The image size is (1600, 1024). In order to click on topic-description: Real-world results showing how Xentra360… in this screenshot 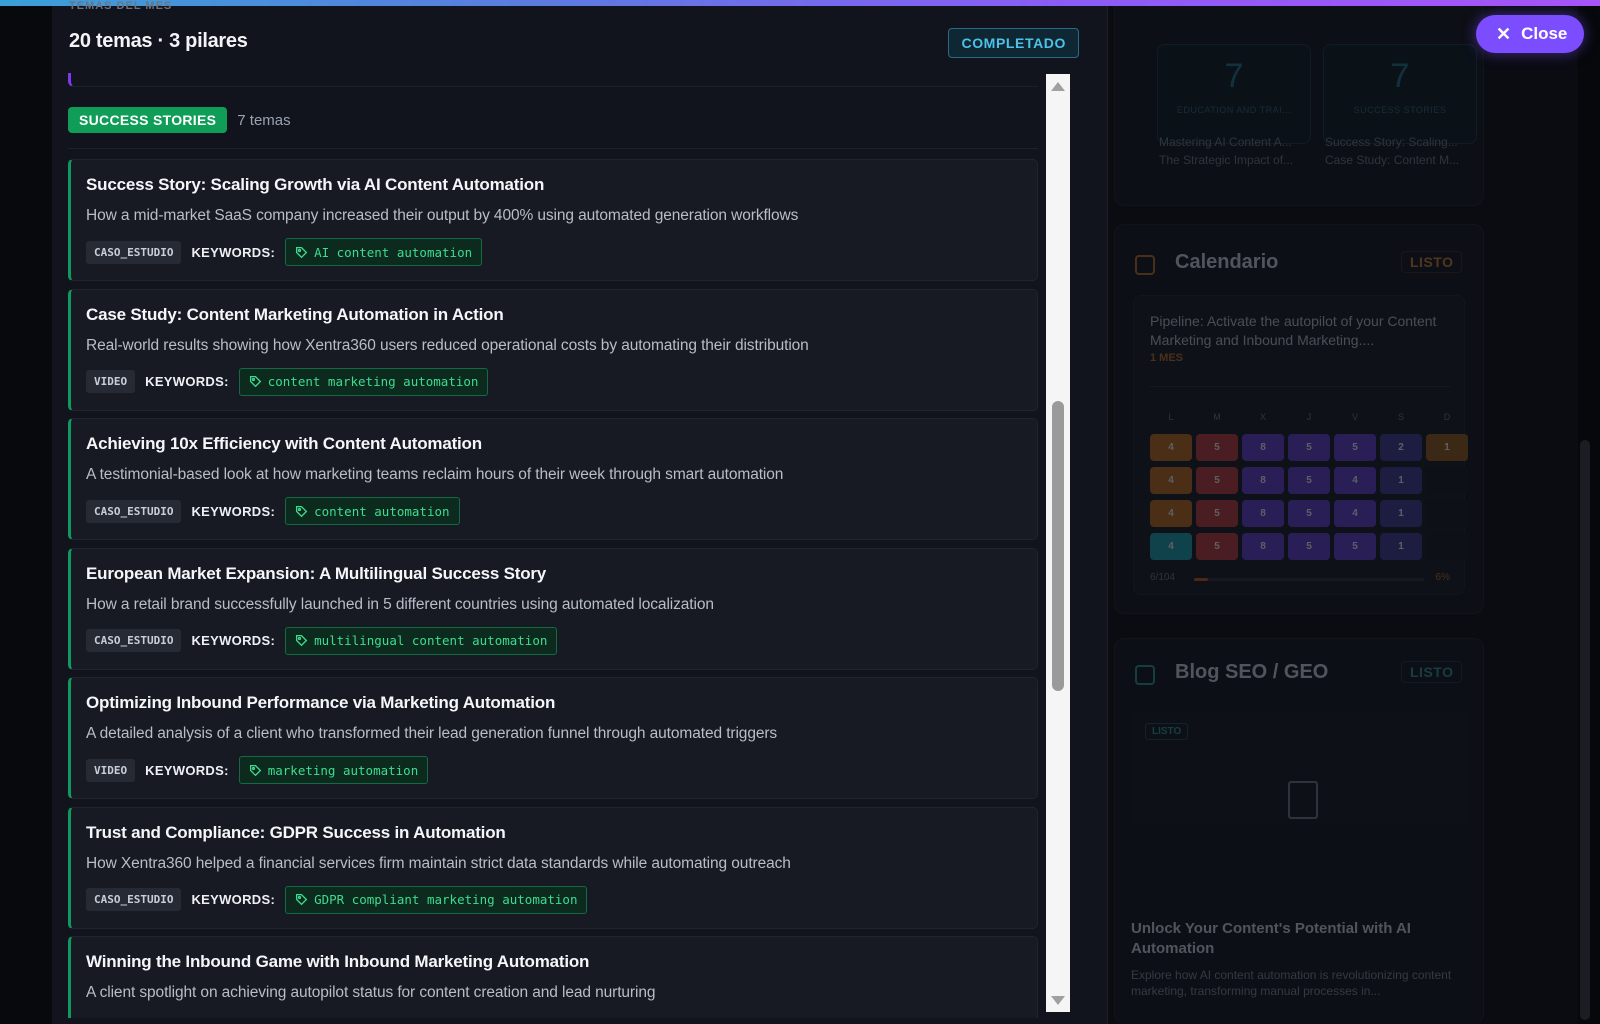, I will do `click(447, 345)`.